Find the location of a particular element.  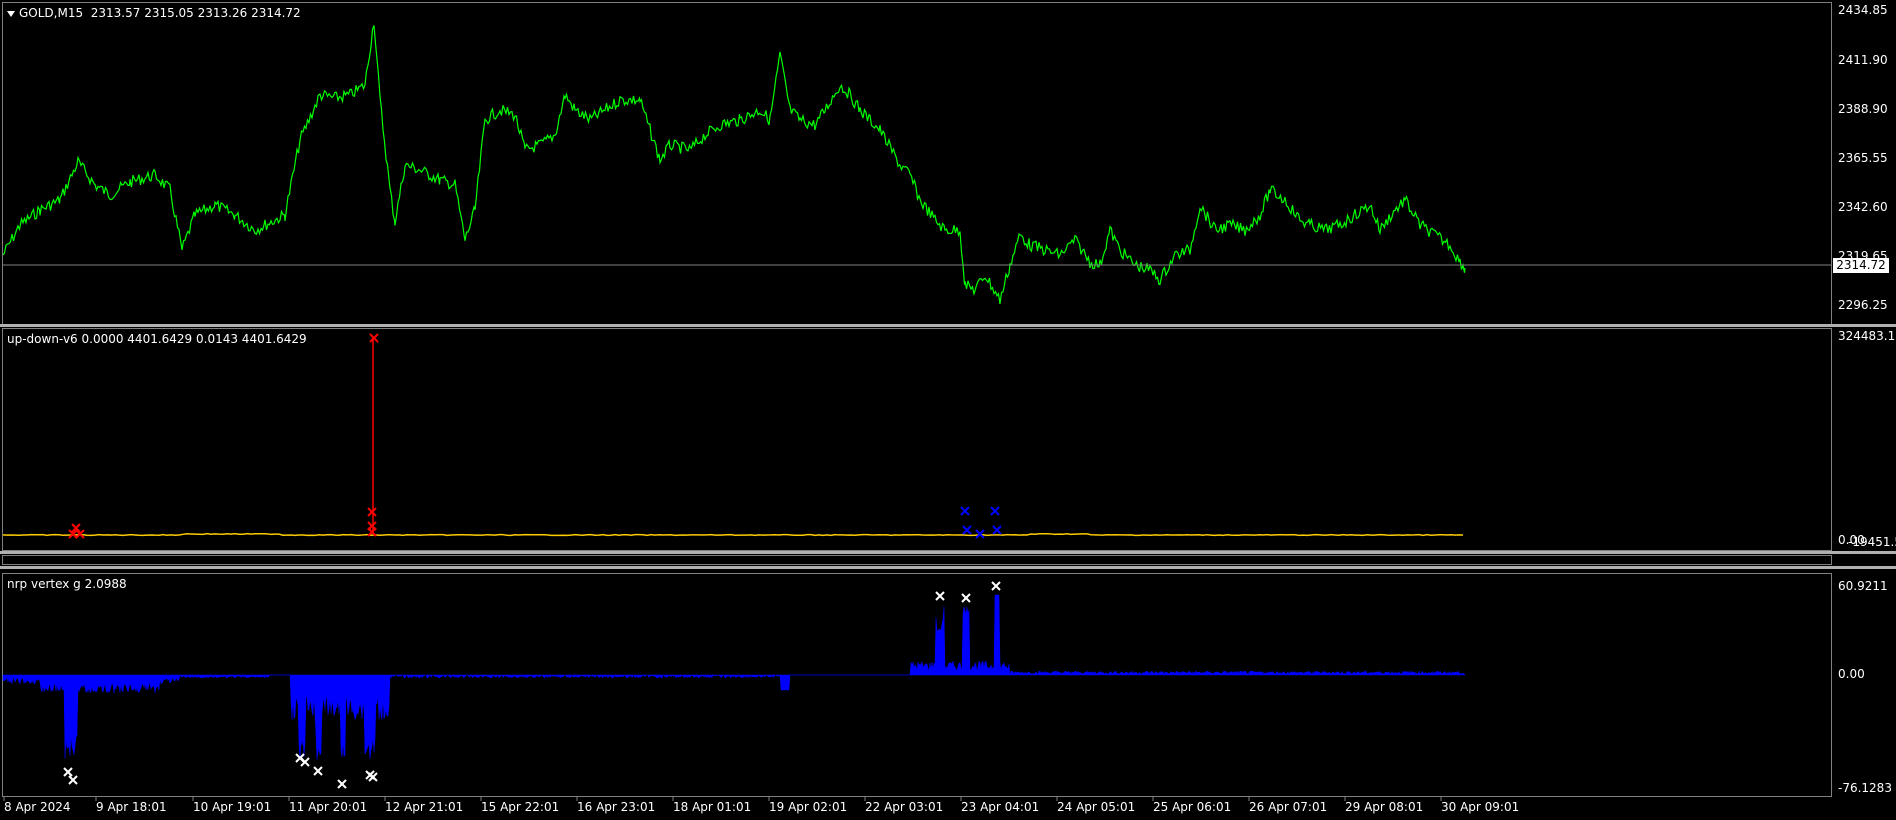

time-axis-label: 19 Apr 02:01 is located at coordinates (808, 807).